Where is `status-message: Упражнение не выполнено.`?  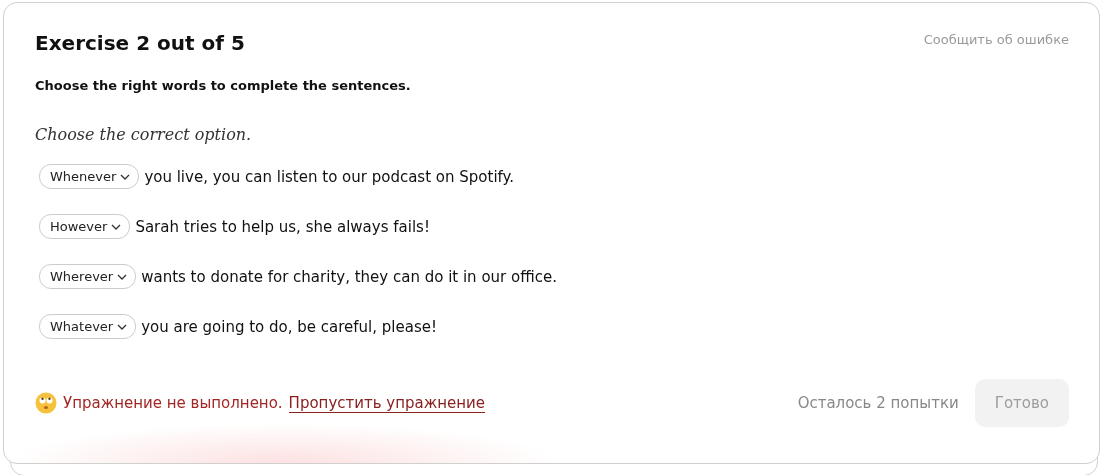
status-message: Упражнение не выполнено. is located at coordinates (173, 403).